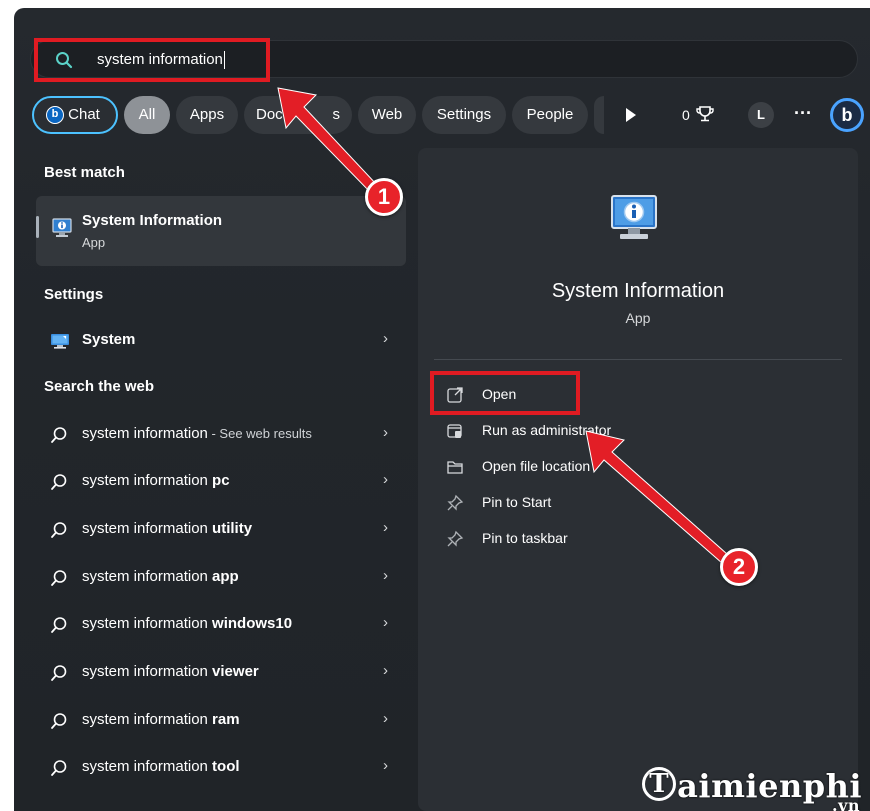 This screenshot has height=811, width=870. I want to click on action-run-as-admin: Run as administrator, so click(596, 431).